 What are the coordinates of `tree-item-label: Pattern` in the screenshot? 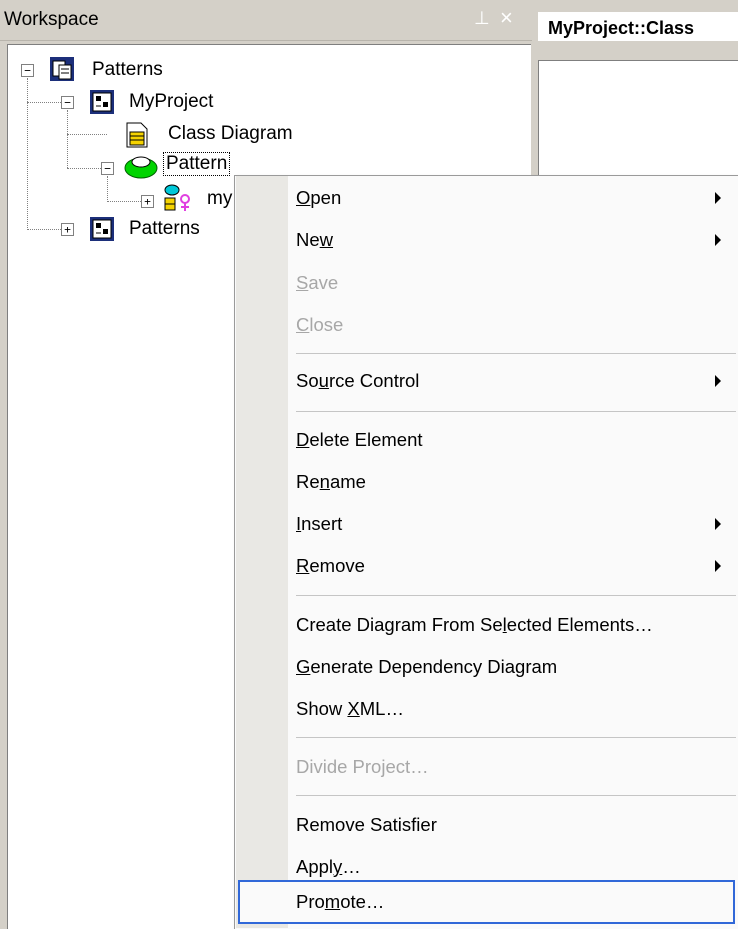 It's located at (197, 164).